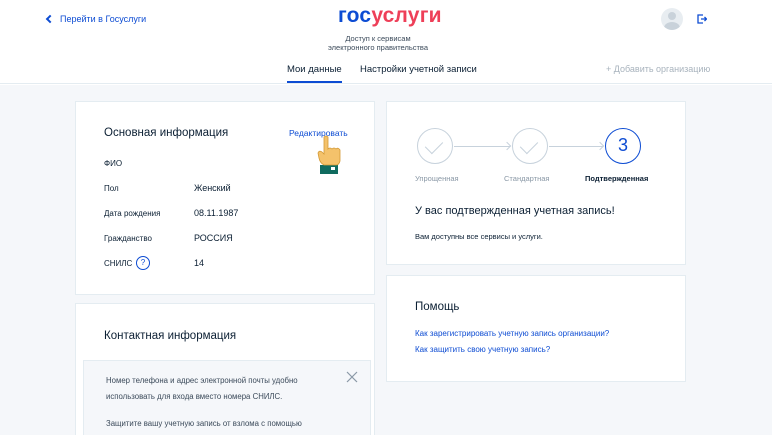  I want to click on add-organization-link: + Добавить организацию, so click(658, 69).